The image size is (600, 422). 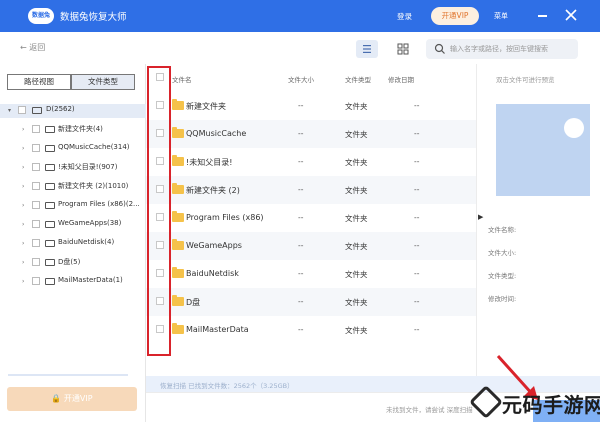 I want to click on list-view-button, so click(x=367, y=49).